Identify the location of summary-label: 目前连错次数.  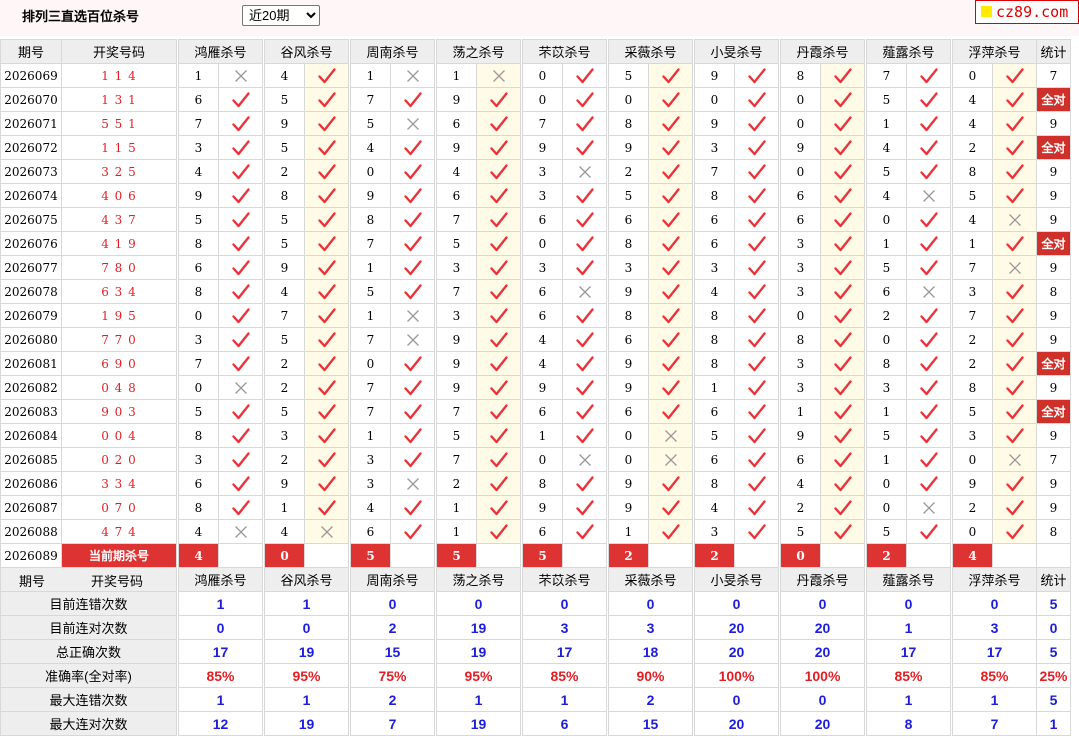
(88, 603).